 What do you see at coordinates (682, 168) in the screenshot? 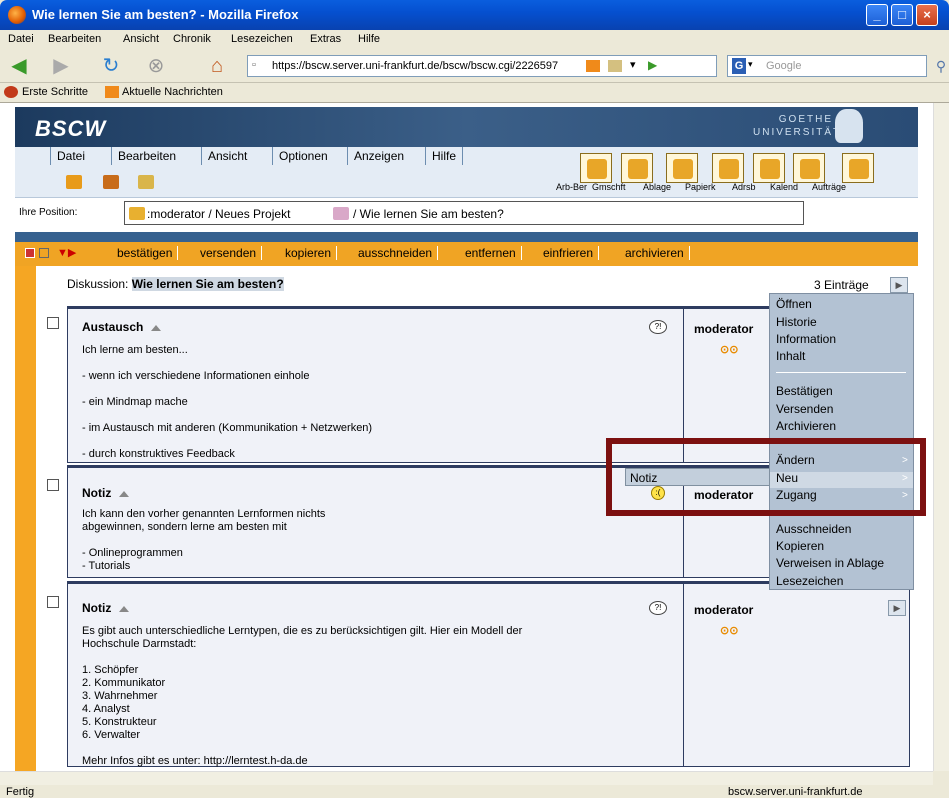
I see `ablage-button` at bounding box center [682, 168].